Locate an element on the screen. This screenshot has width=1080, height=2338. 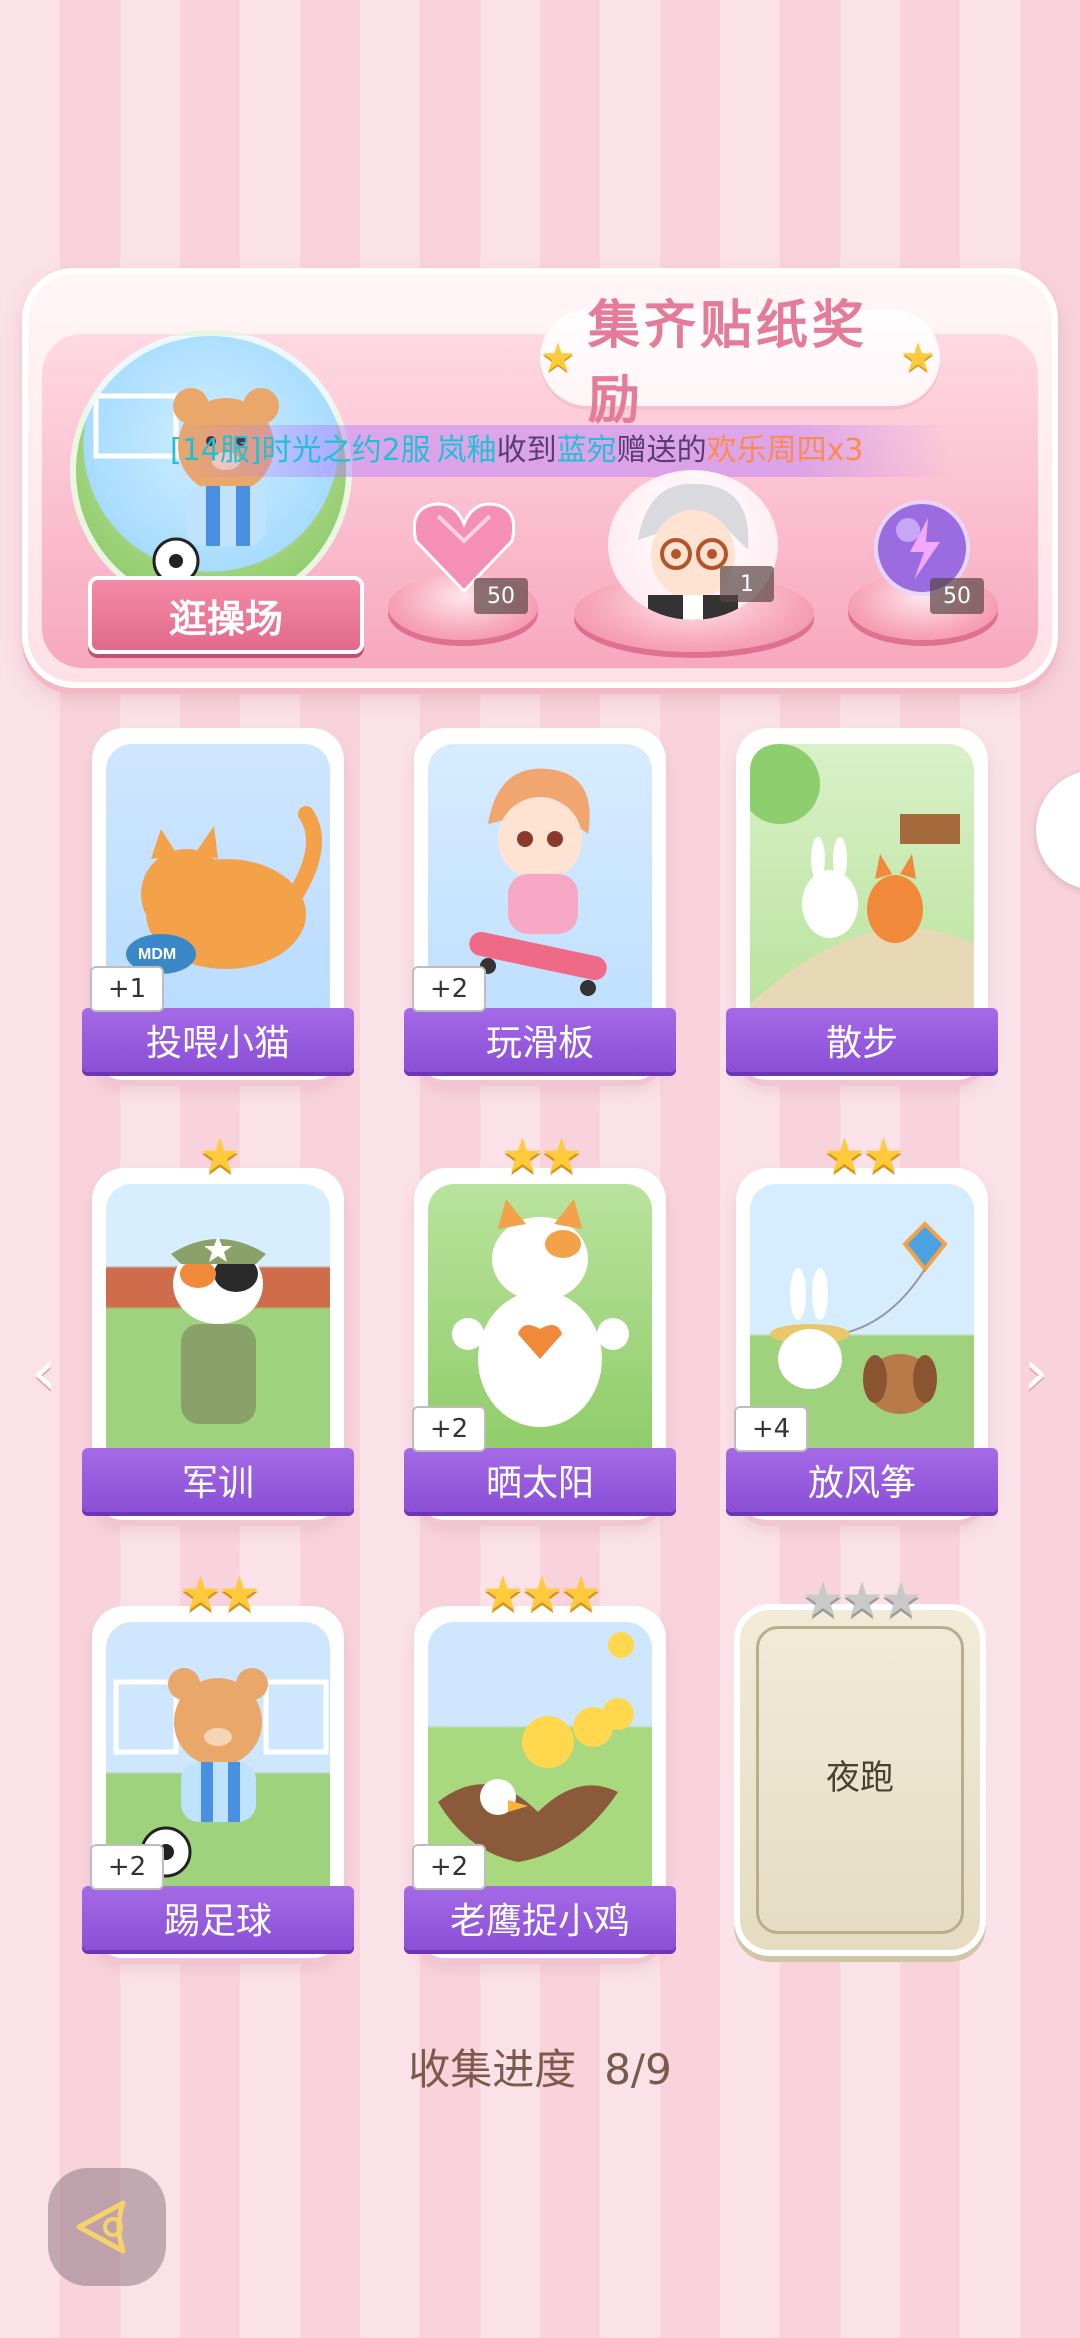
sticker-label: 玩滑板 is located at coordinates (540, 1040).